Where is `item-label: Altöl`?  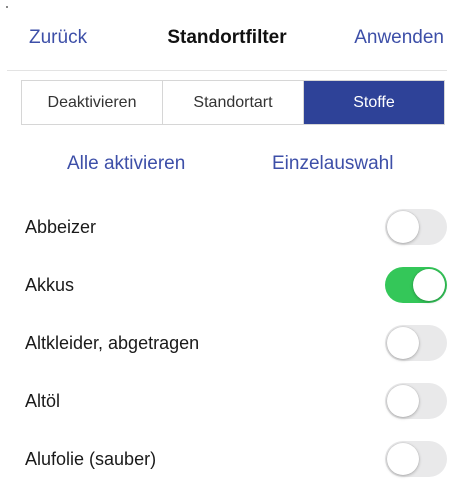 item-label: Altöl is located at coordinates (43, 401).